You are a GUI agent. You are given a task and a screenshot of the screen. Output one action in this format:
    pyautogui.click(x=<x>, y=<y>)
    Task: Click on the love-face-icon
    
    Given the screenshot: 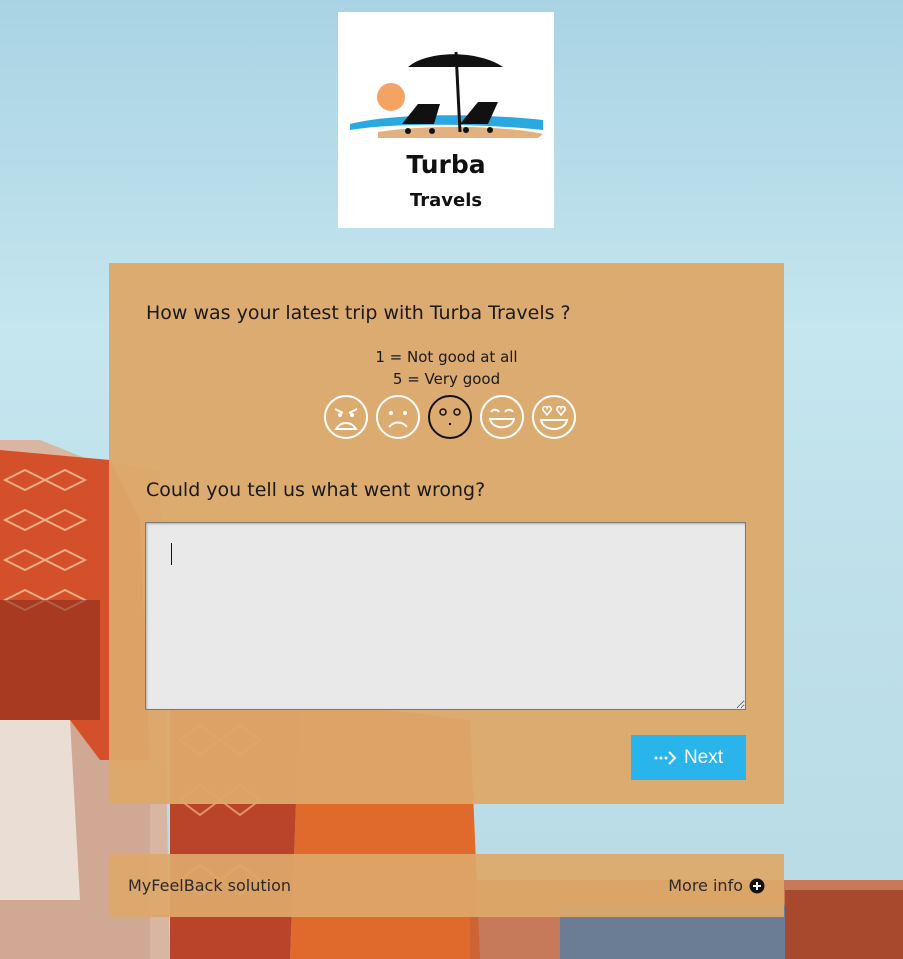 What is the action you would take?
    pyautogui.click(x=554, y=417)
    